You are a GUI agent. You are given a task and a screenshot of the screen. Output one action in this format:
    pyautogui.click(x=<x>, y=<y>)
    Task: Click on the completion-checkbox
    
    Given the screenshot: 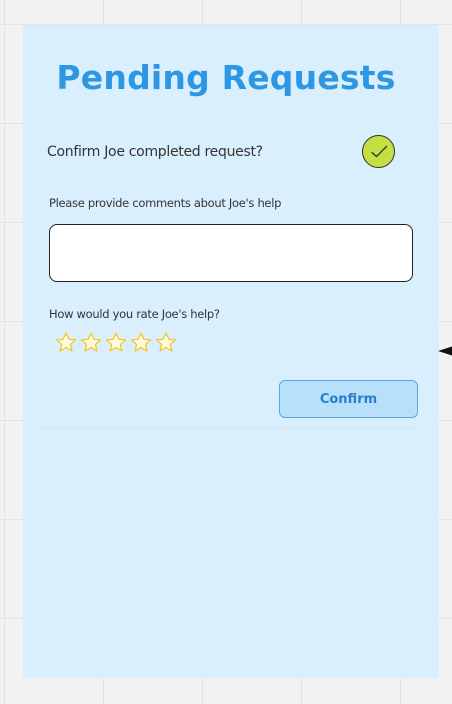 What is the action you would take?
    pyautogui.click(x=378, y=151)
    